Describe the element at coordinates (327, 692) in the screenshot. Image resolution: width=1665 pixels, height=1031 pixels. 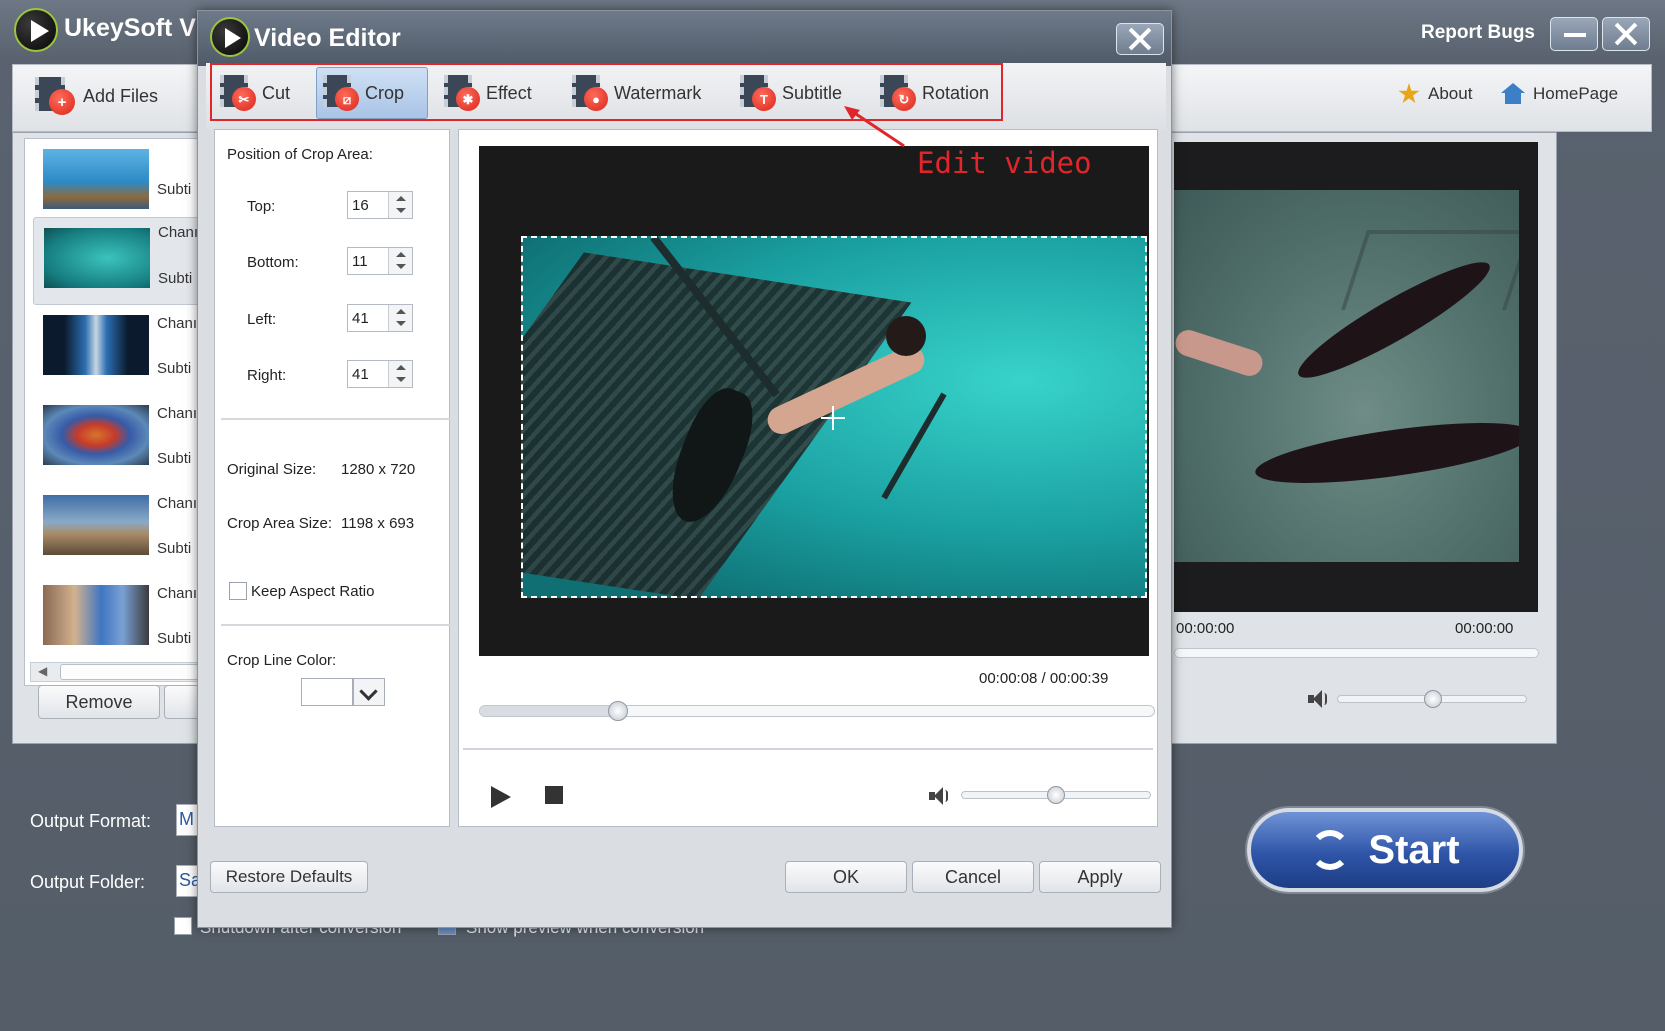
I see `color-swatch` at that location.